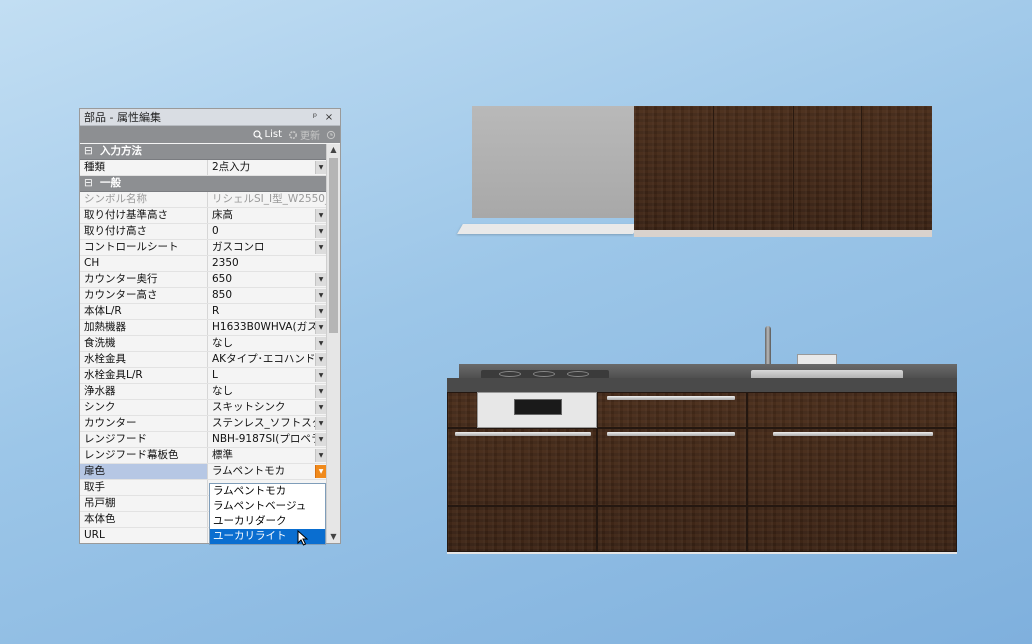  I want to click on property-name: レンジフード, so click(144, 439).